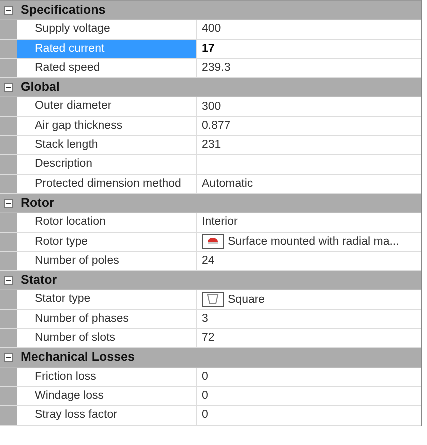 This screenshot has width=427, height=445. Describe the element at coordinates (247, 299) in the screenshot. I see `property-value: Square` at that location.